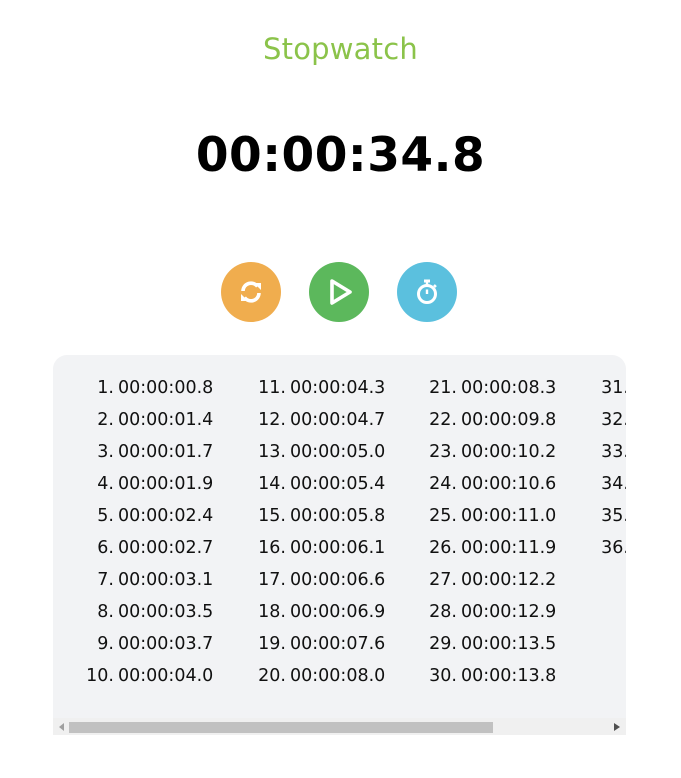  What do you see at coordinates (62, 726) in the screenshot?
I see `scroll-left-arrow` at bounding box center [62, 726].